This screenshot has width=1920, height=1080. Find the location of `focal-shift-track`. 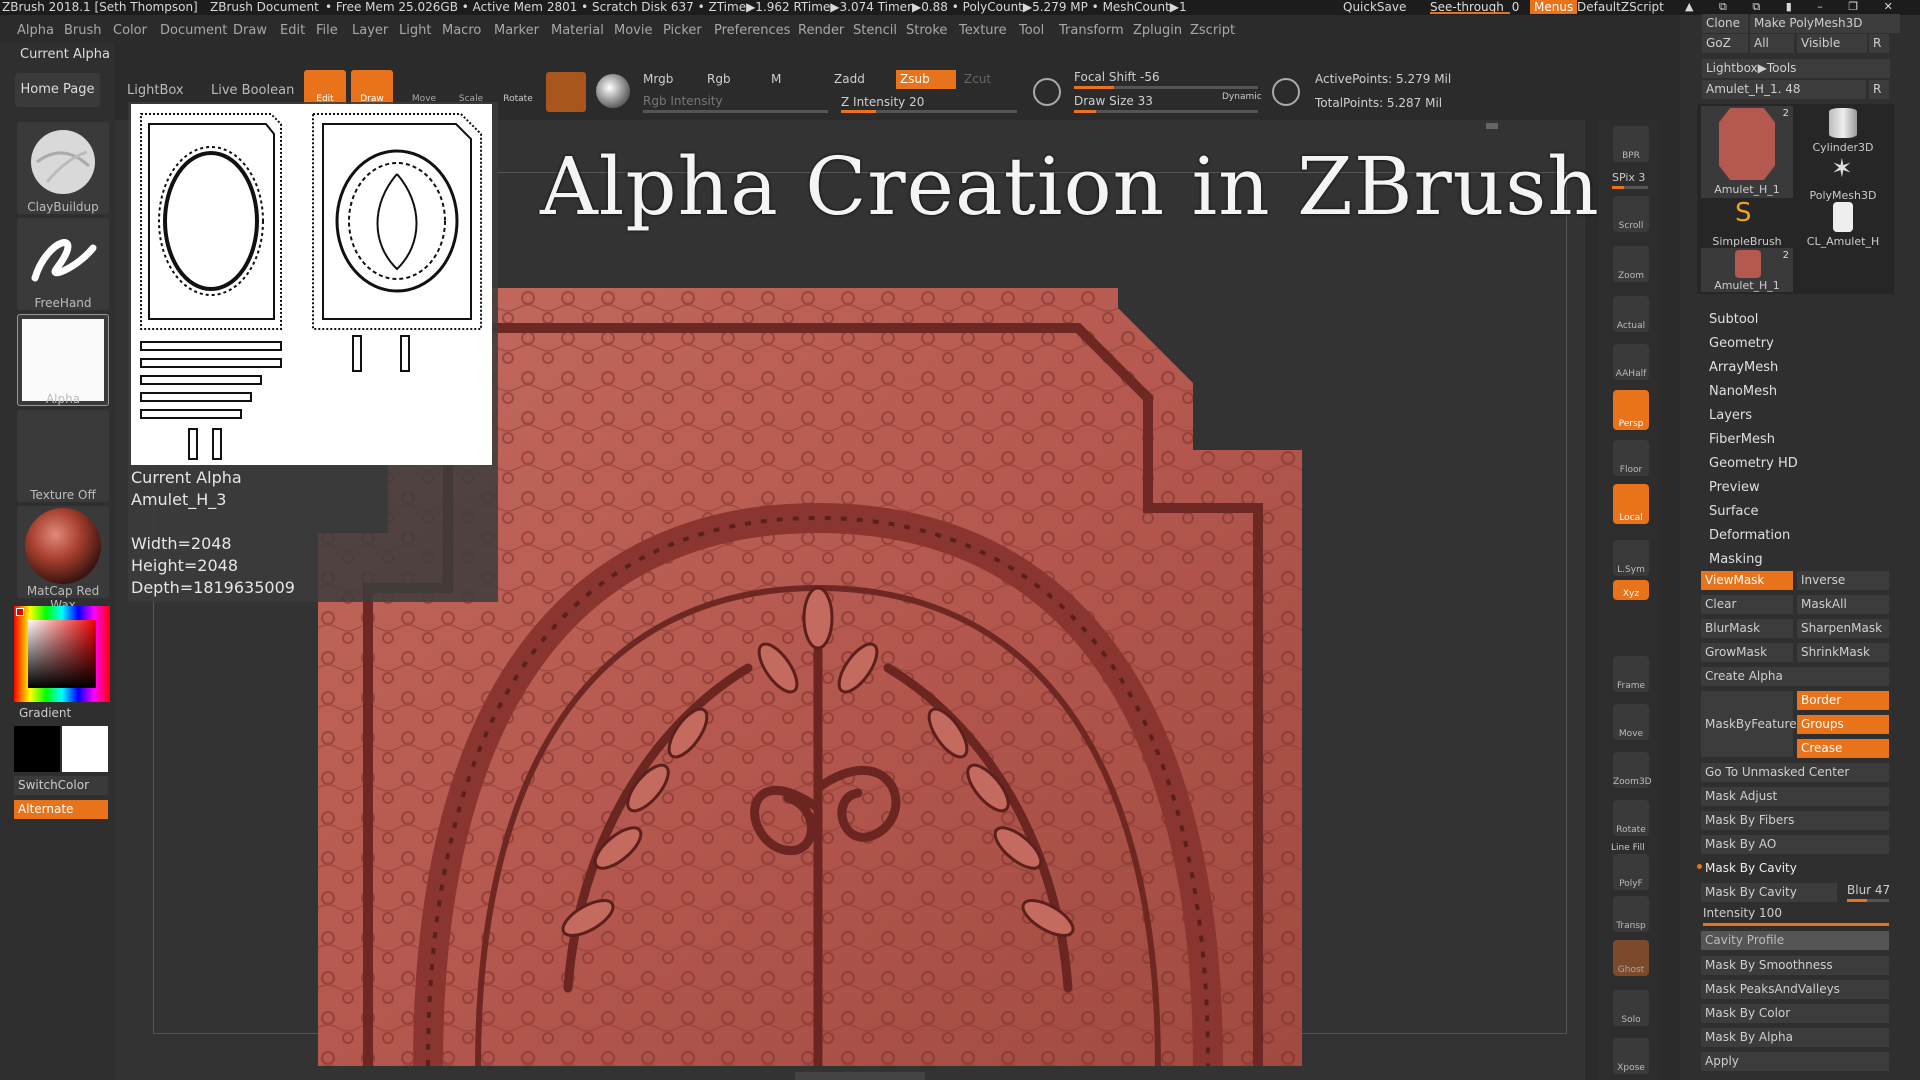

focal-shift-track is located at coordinates (1166, 87).